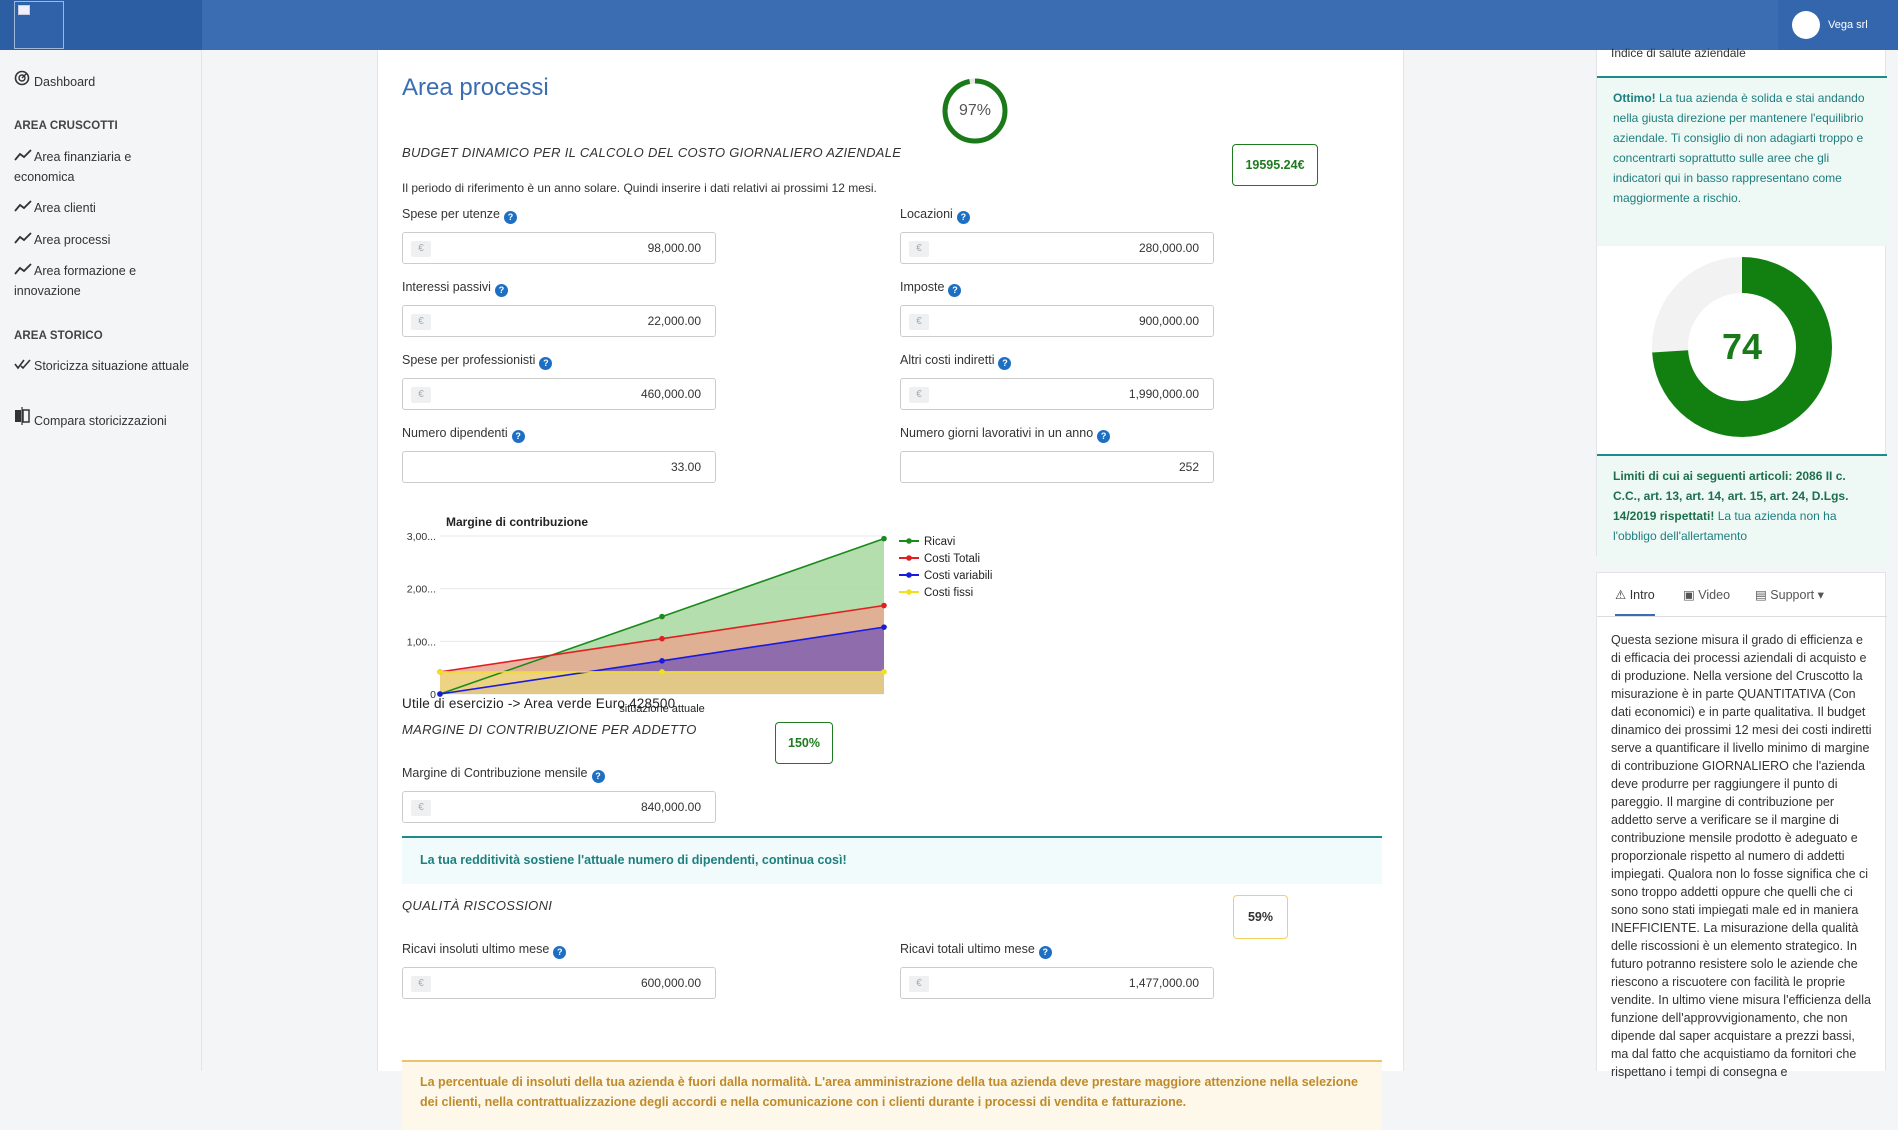 The image size is (1898, 1130). I want to click on sidebar-item-area-formazione: Area formazione e innovazione, so click(104, 281).